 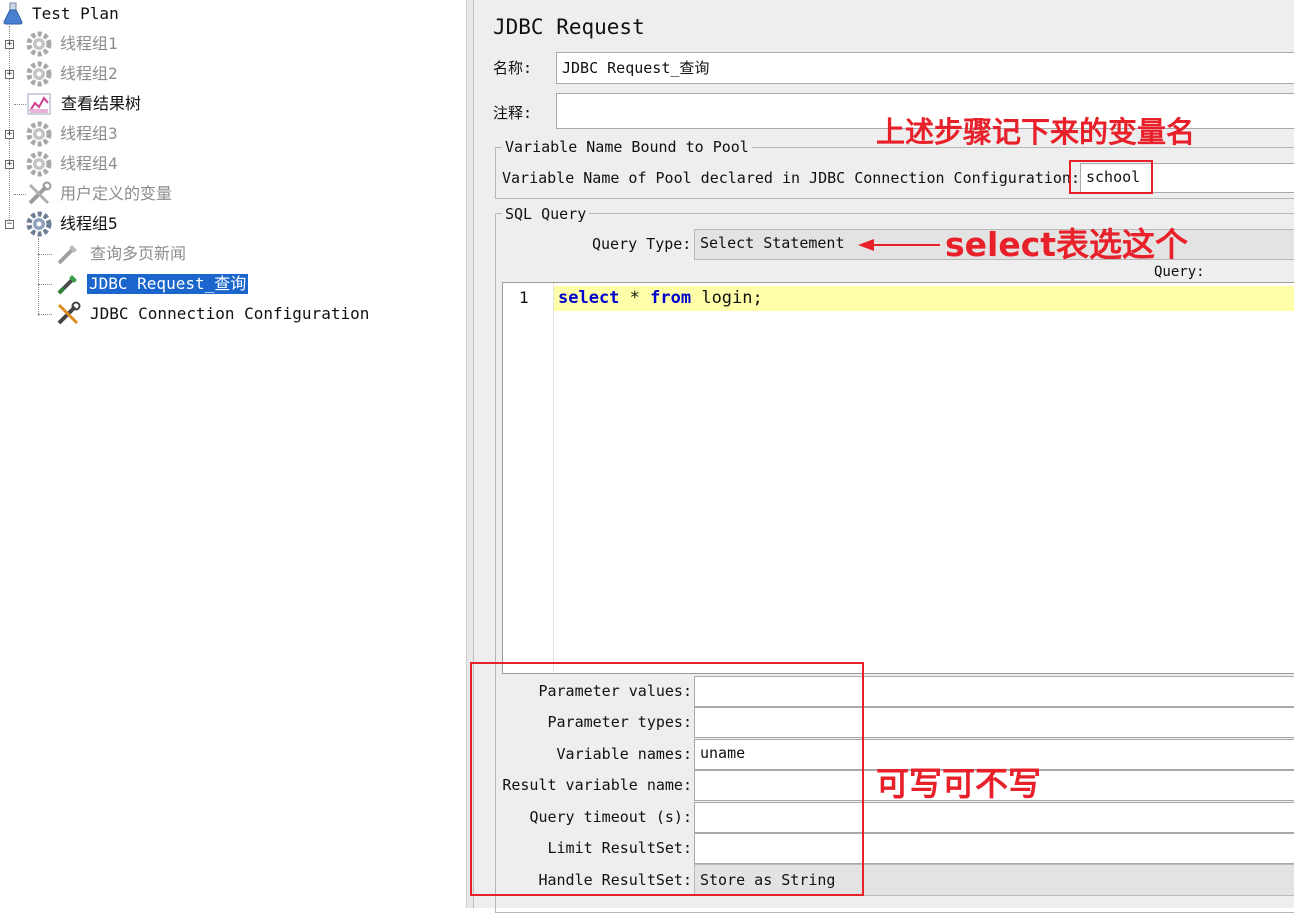 What do you see at coordinates (1179, 272) in the screenshot?
I see `query-label: Query:` at bounding box center [1179, 272].